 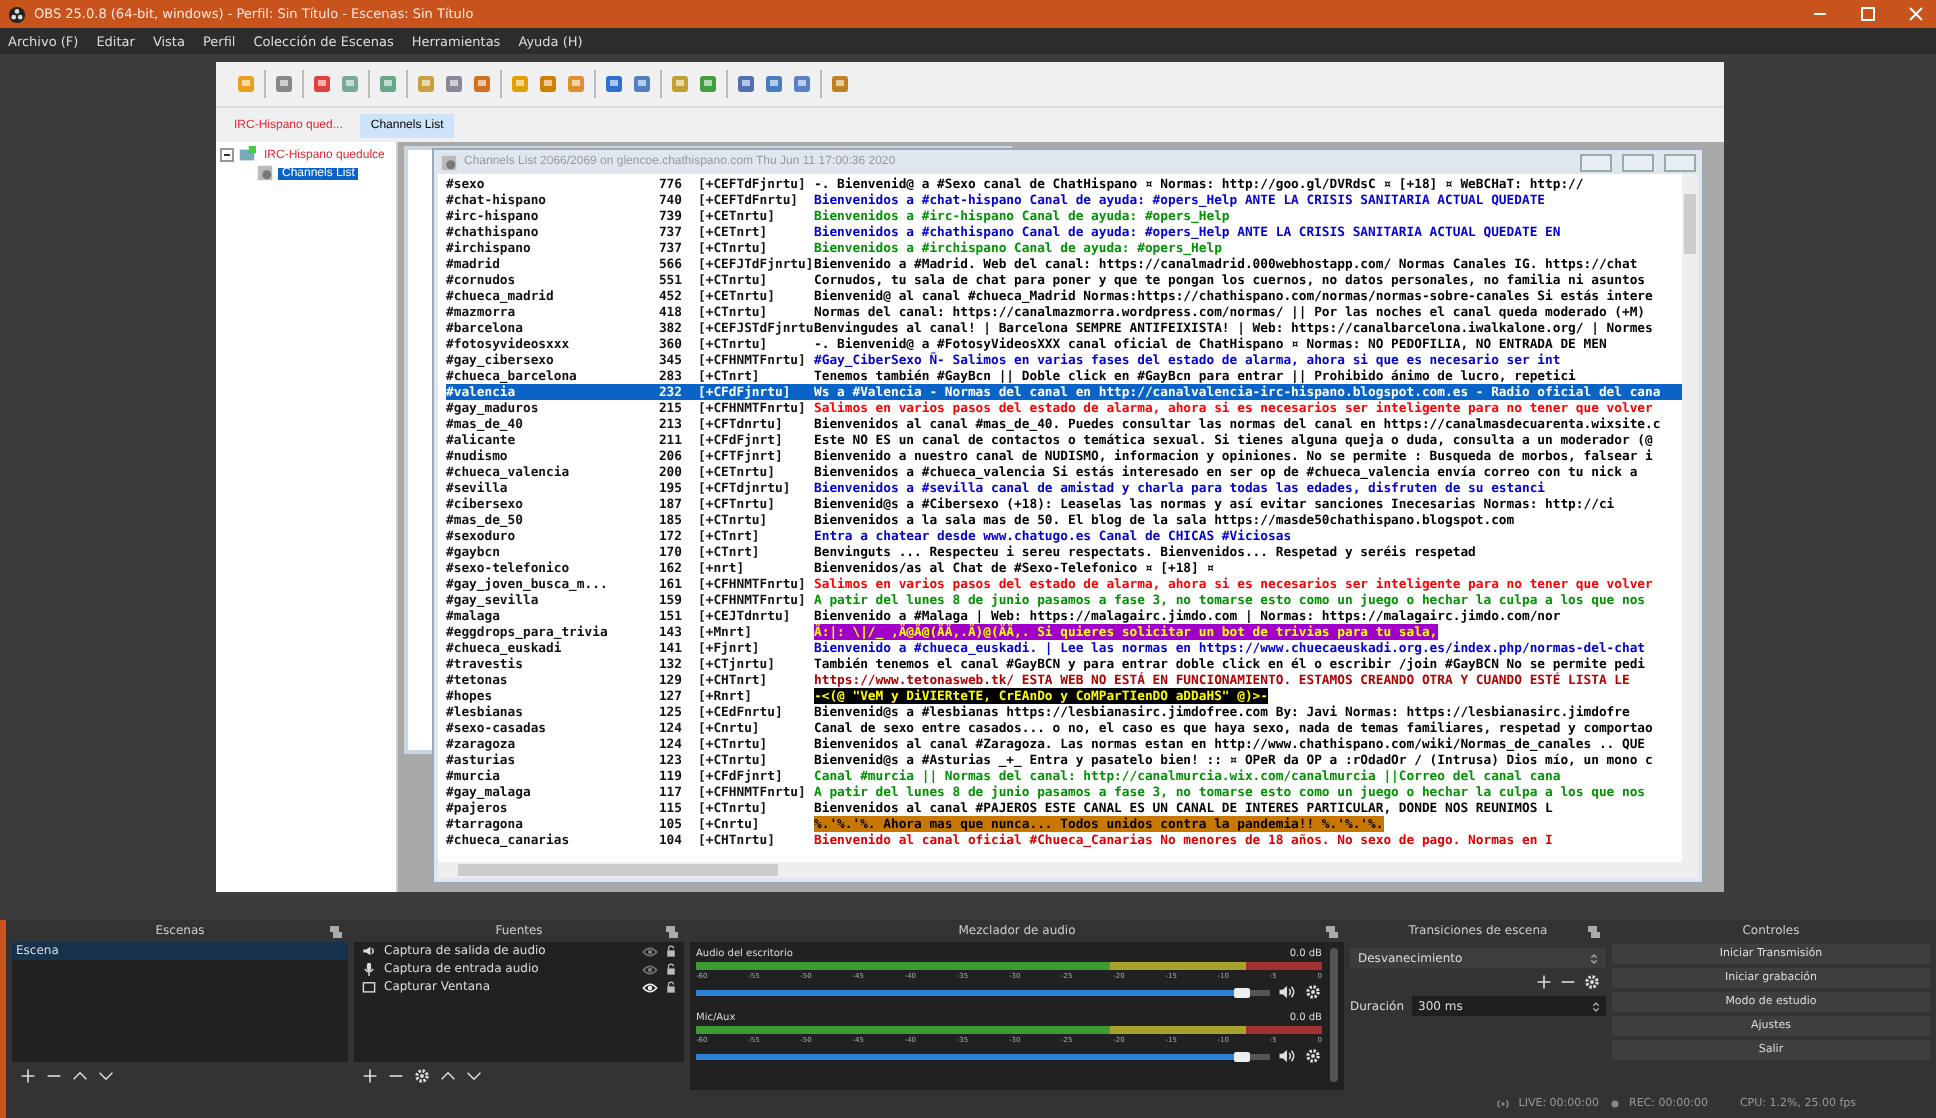 What do you see at coordinates (227, 155) in the screenshot?
I see `collapse-icon` at bounding box center [227, 155].